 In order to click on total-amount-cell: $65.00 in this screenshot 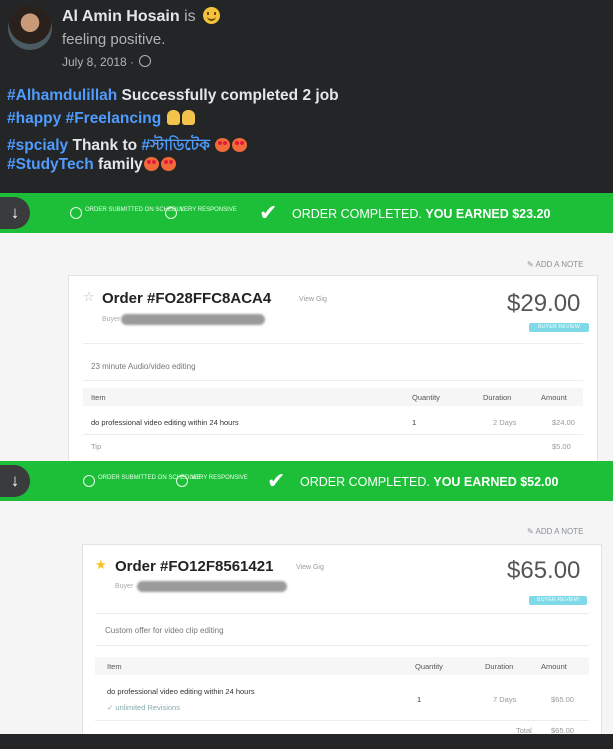, I will do `click(562, 730)`.